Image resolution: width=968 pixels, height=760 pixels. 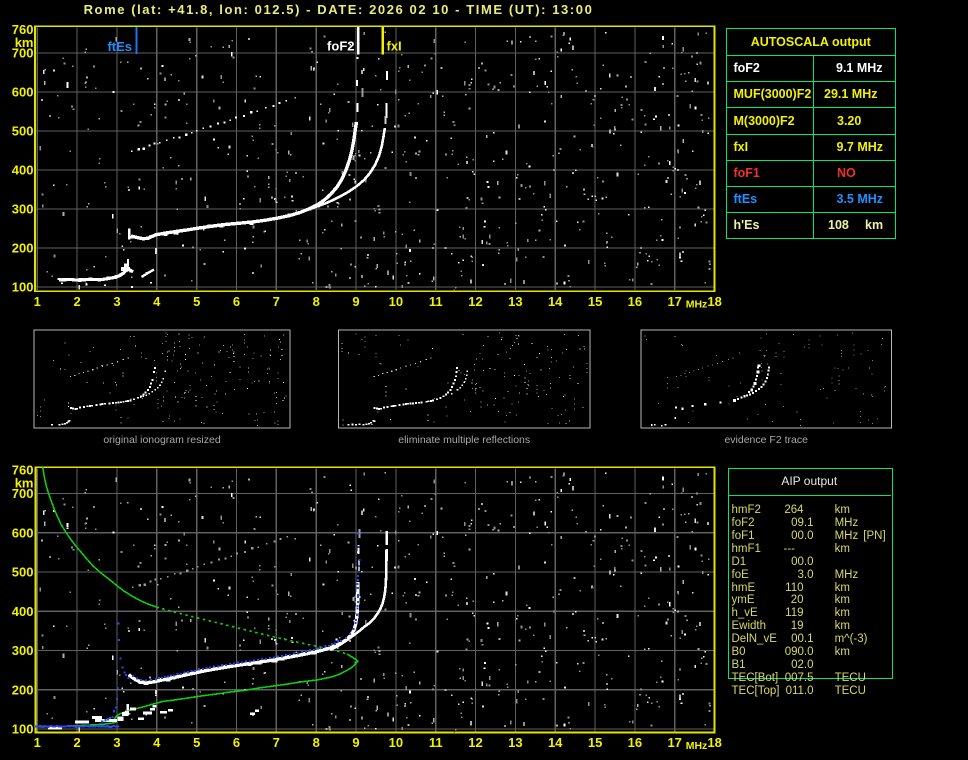 What do you see at coordinates (340, 46) in the screenshot?
I see `svg-text: foF2` at bounding box center [340, 46].